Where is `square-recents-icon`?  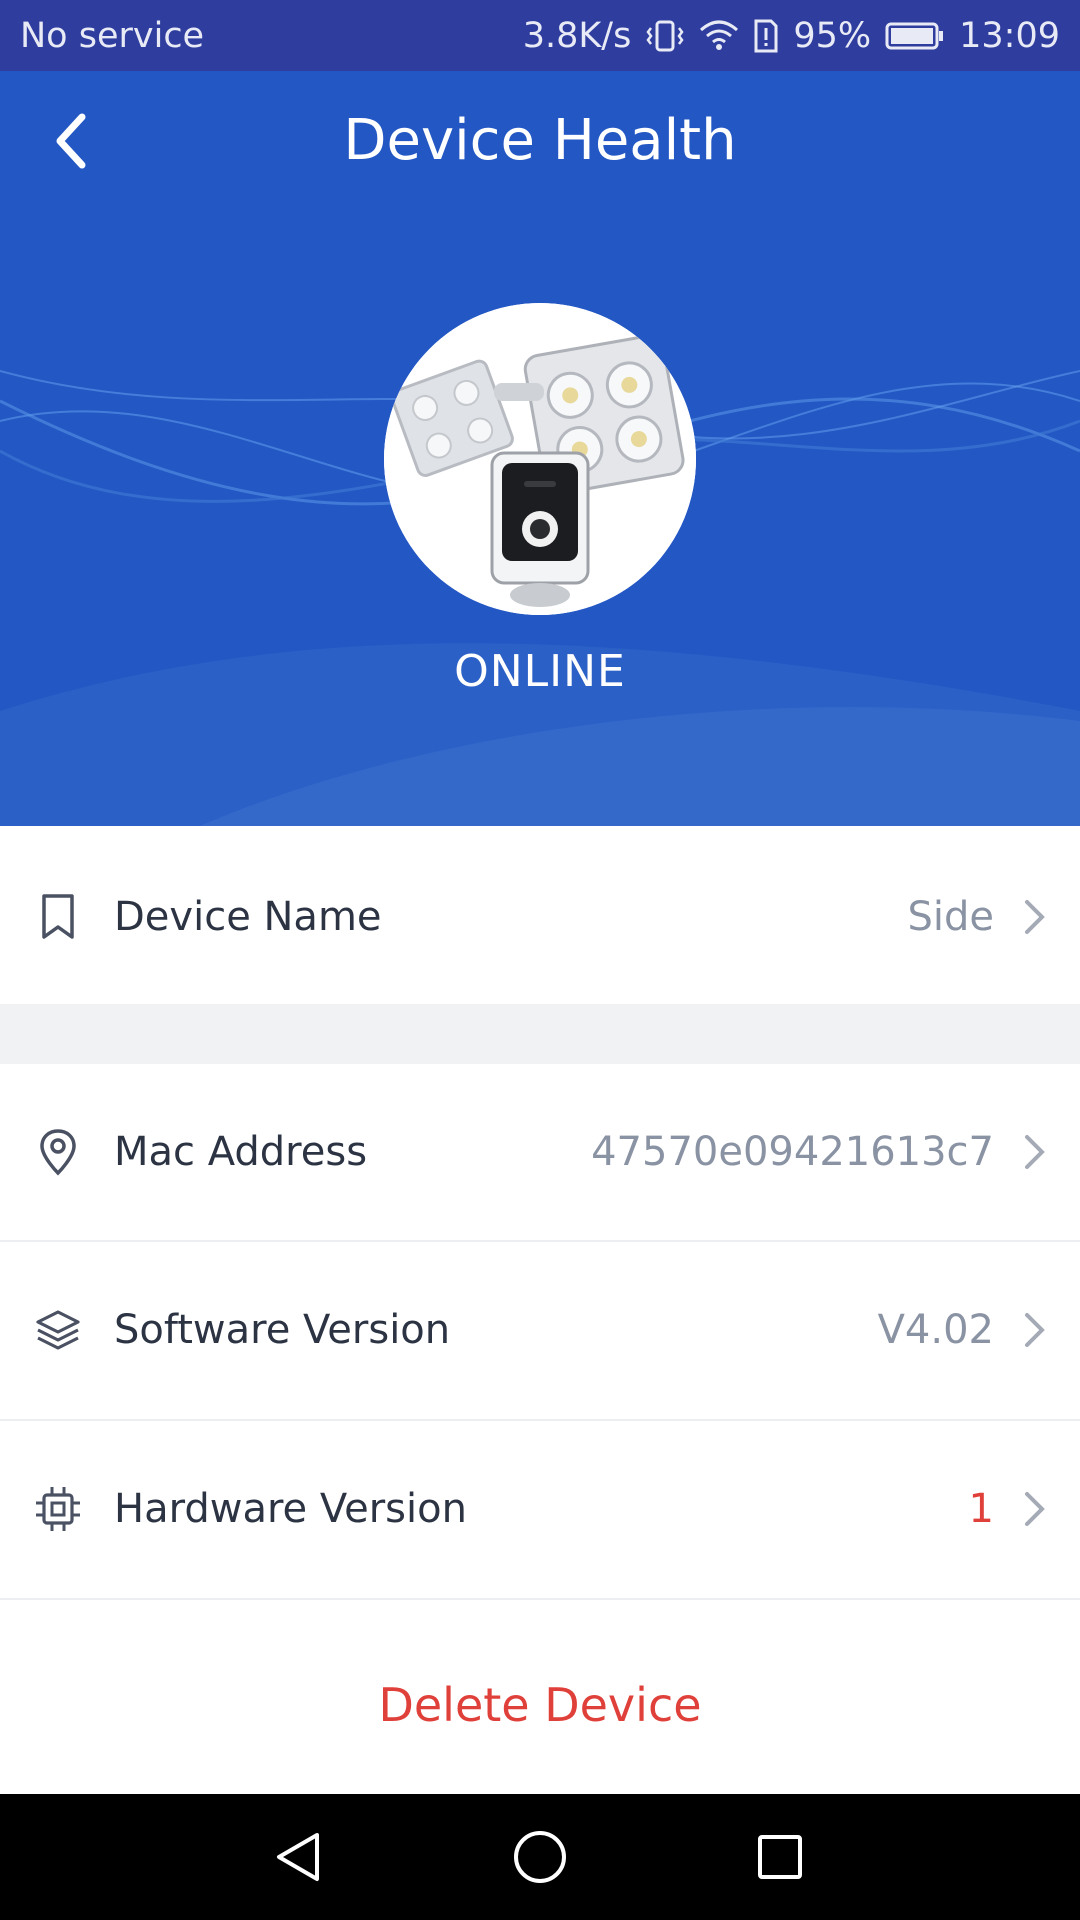 square-recents-icon is located at coordinates (780, 1857).